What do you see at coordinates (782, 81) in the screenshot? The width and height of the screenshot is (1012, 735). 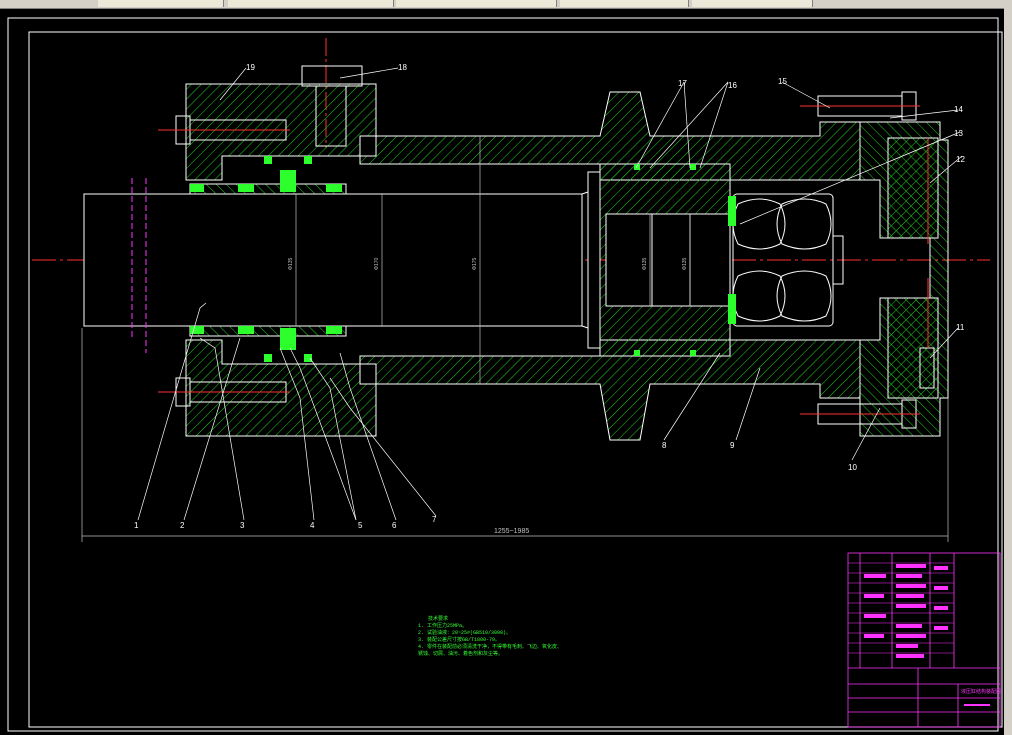 I see `part-label-15: 15` at bounding box center [782, 81].